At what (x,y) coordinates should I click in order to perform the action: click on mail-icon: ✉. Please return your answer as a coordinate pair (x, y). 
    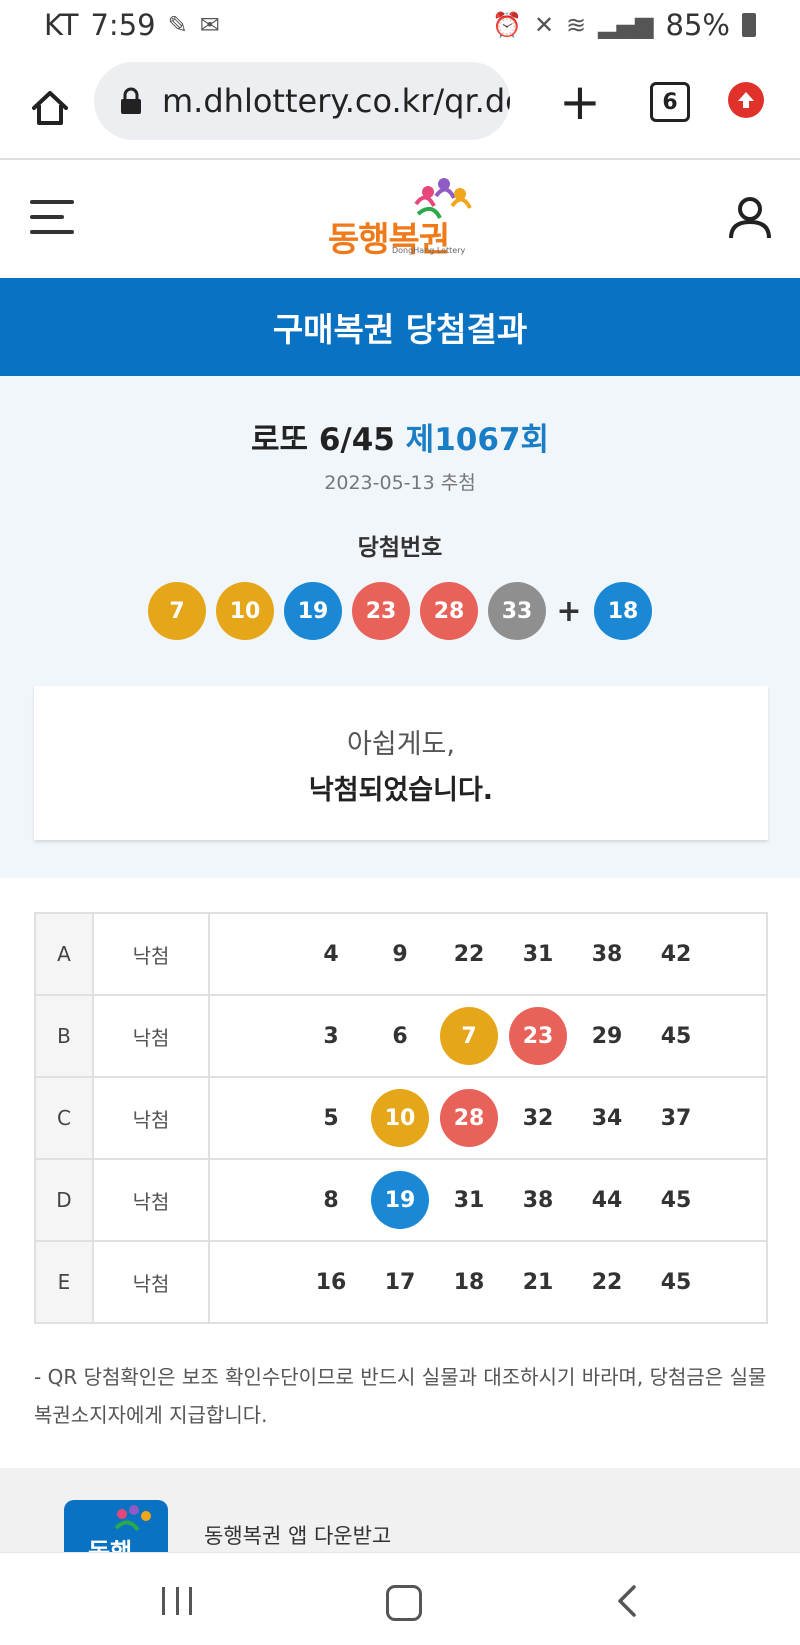
    Looking at the image, I should click on (209, 25).